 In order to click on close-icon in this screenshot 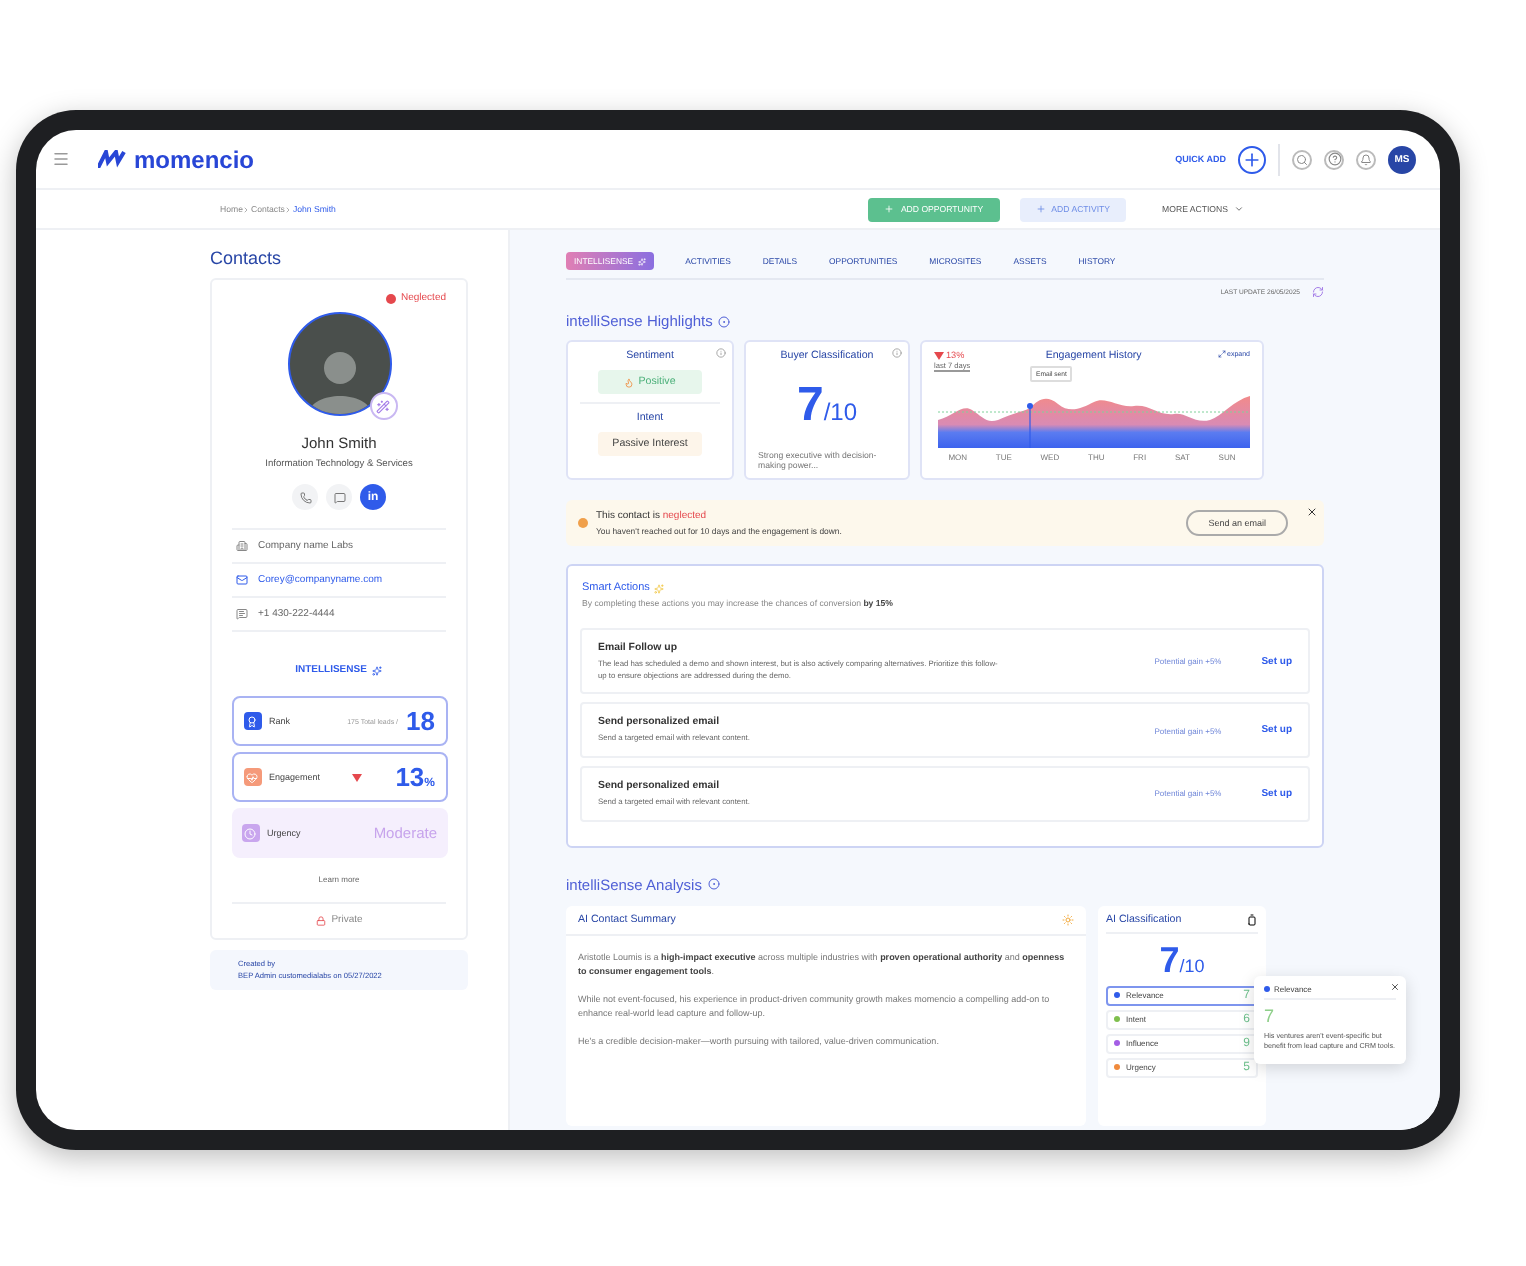, I will do `click(1312, 512)`.